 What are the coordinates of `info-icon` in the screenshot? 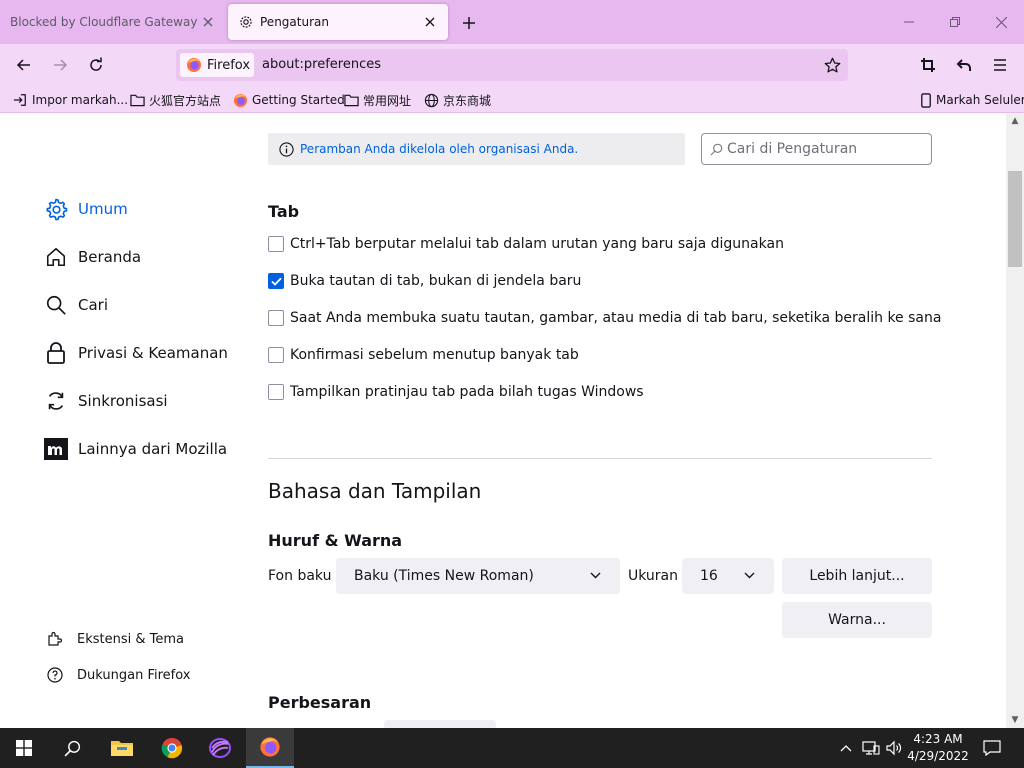 It's located at (286, 149).